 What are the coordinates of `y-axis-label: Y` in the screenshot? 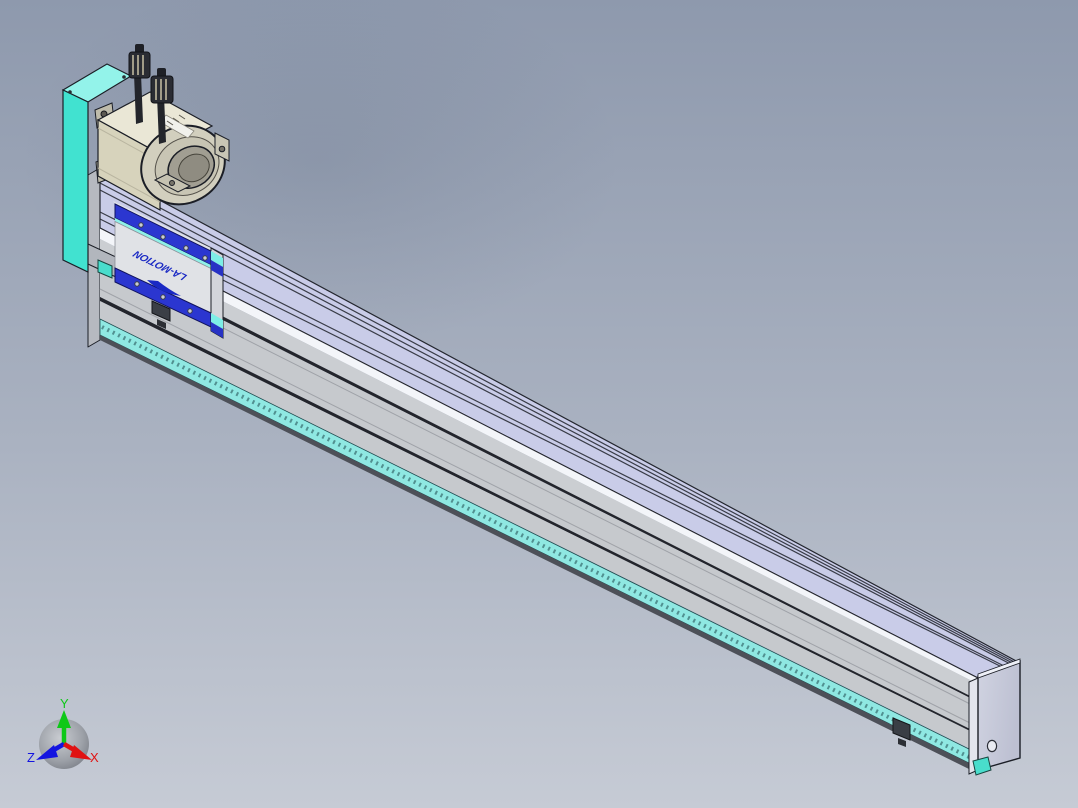 It's located at (64, 703).